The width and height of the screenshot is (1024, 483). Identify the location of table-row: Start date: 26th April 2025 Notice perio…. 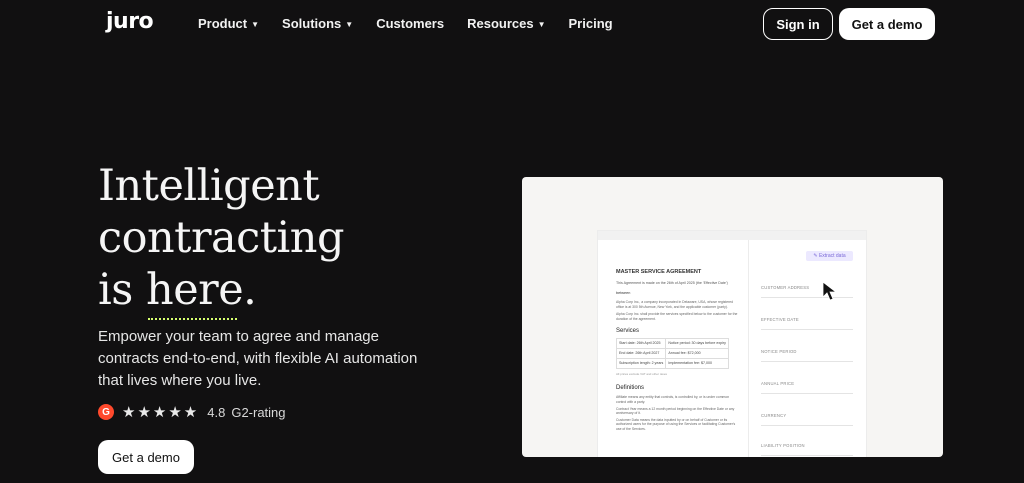
(672, 344).